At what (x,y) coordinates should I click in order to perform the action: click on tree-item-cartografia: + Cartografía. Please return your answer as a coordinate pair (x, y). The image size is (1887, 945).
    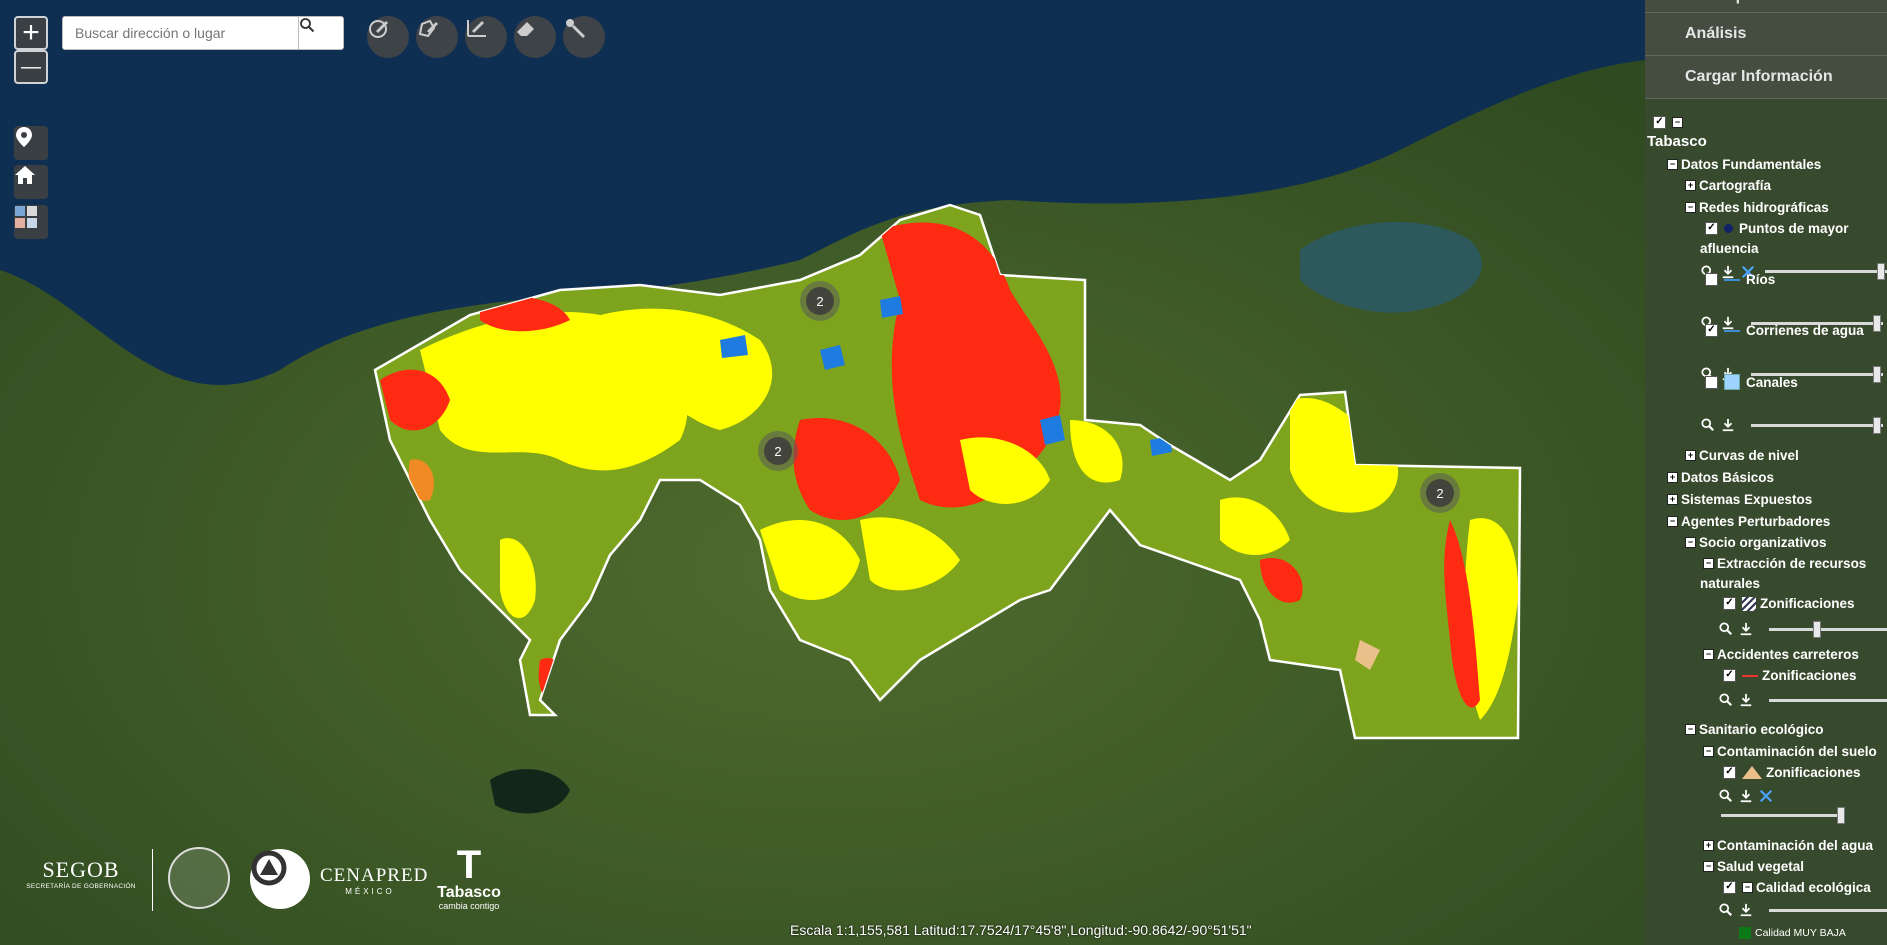
    Looking at the image, I should click on (1728, 185).